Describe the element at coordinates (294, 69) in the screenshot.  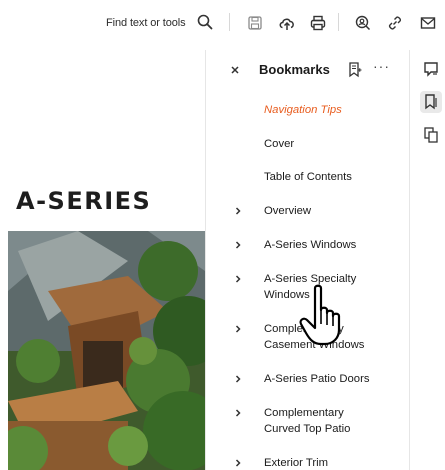
I see `bookmarks-panel-title: Bookmarks` at that location.